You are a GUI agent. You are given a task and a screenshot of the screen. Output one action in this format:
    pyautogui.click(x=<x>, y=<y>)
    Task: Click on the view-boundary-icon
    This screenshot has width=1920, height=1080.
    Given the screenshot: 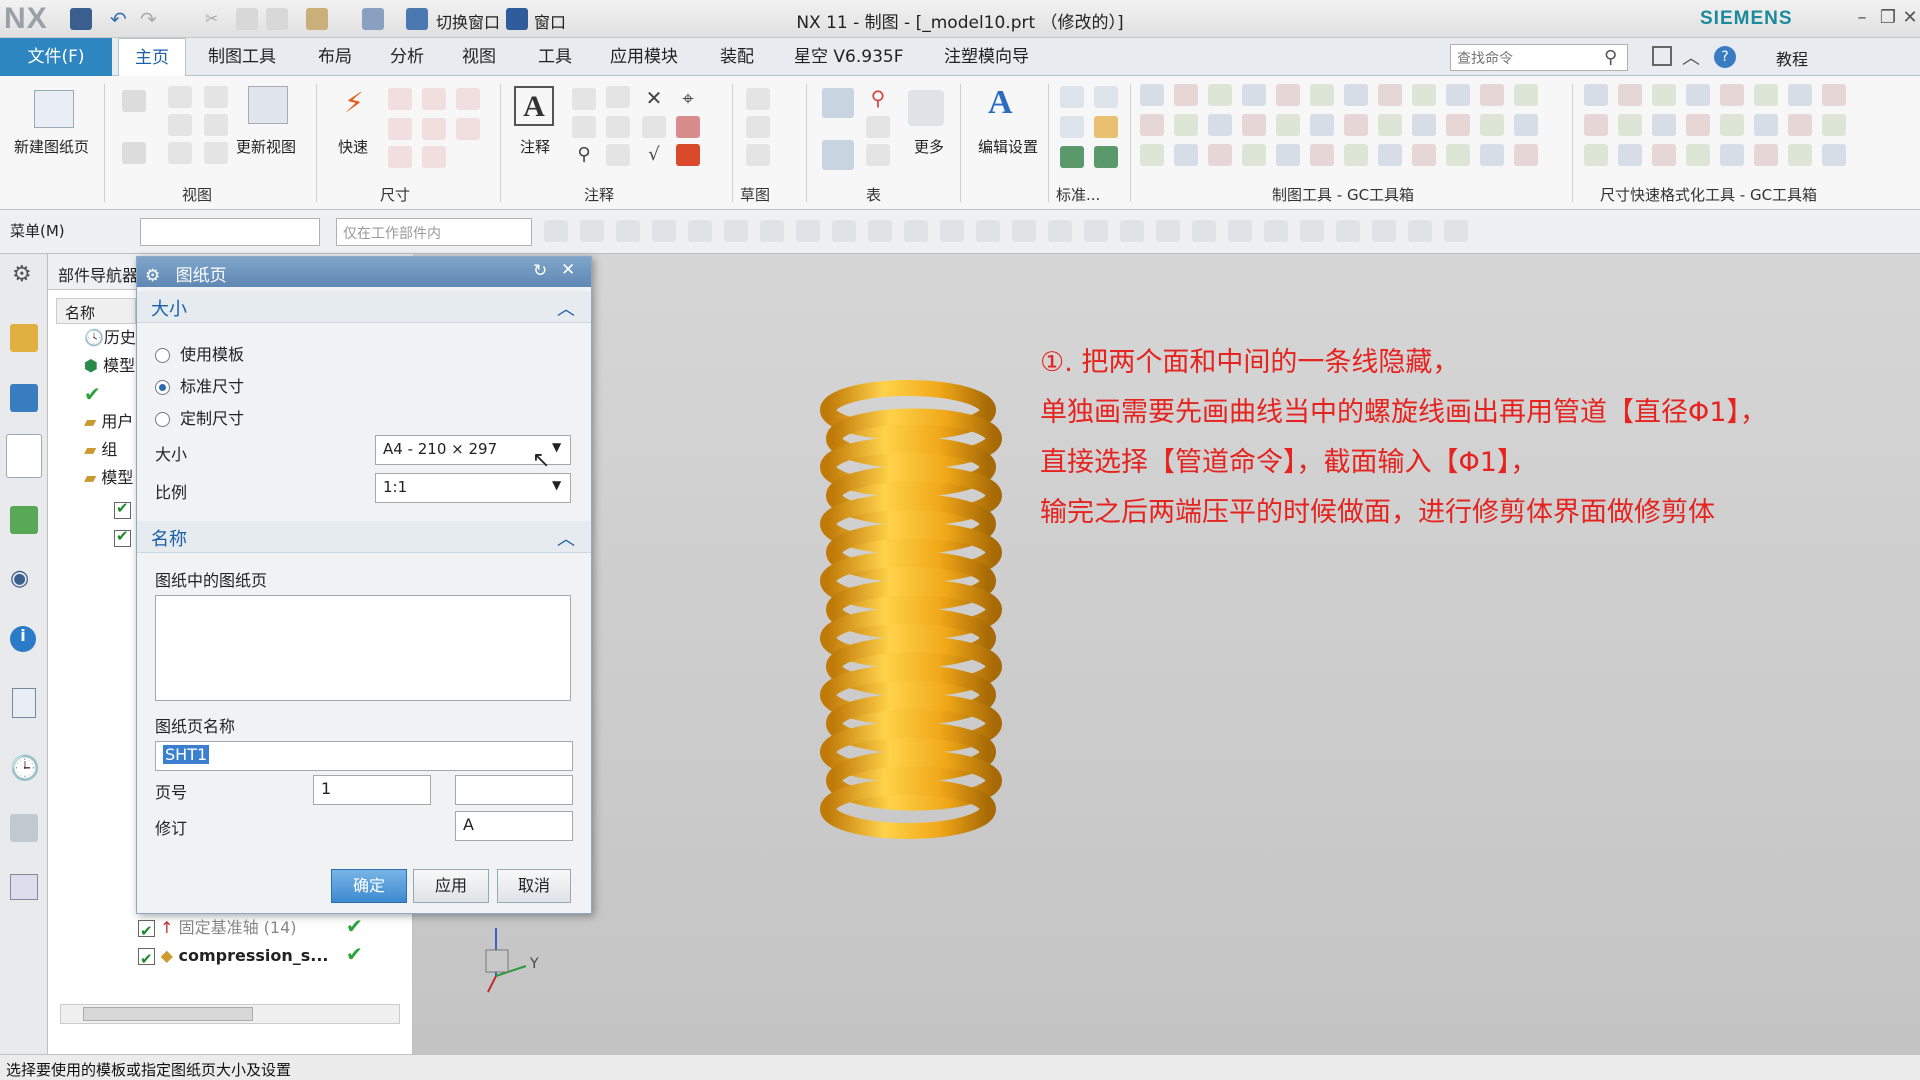 What is the action you would take?
    pyautogui.click(x=216, y=153)
    